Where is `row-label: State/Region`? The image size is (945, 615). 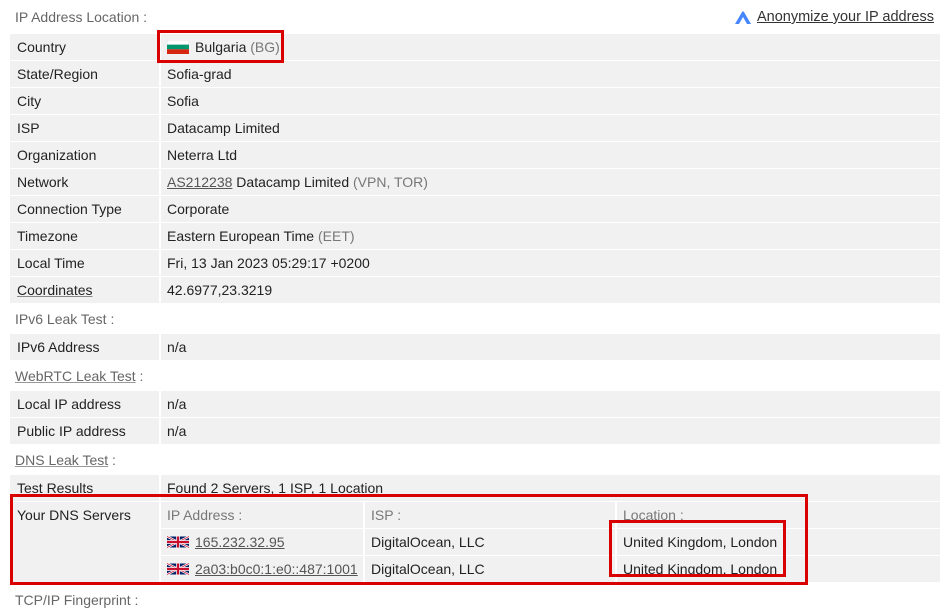 row-label: State/Region is located at coordinates (84, 74).